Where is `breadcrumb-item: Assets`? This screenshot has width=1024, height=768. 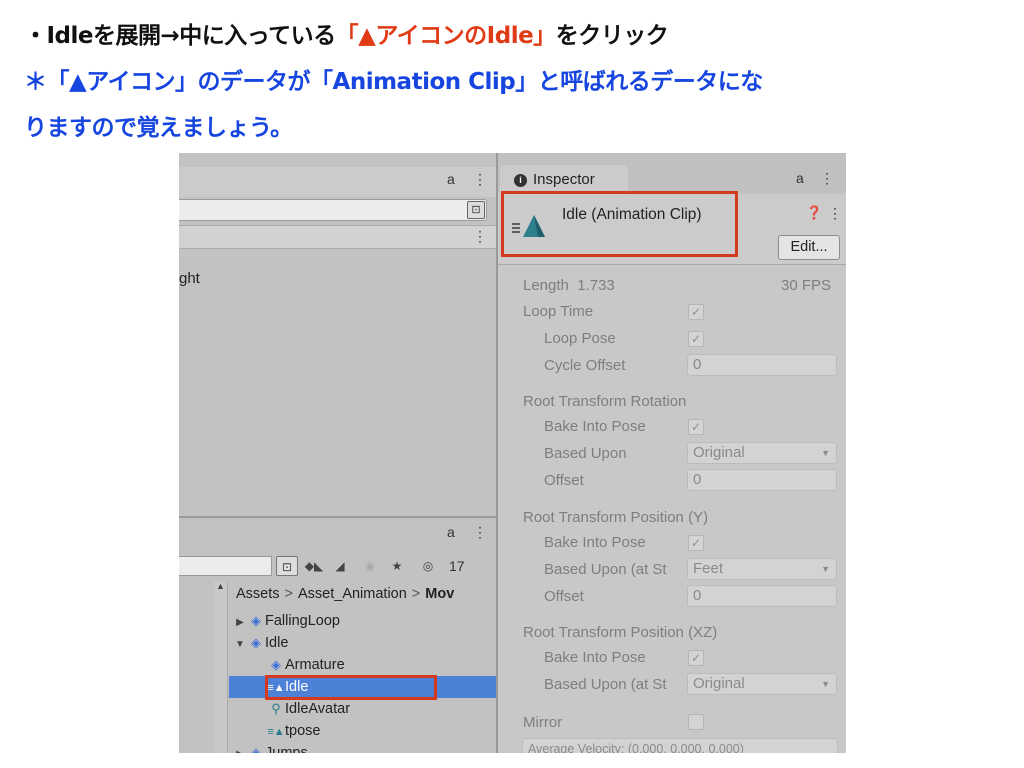
breadcrumb-item: Assets is located at coordinates (258, 594).